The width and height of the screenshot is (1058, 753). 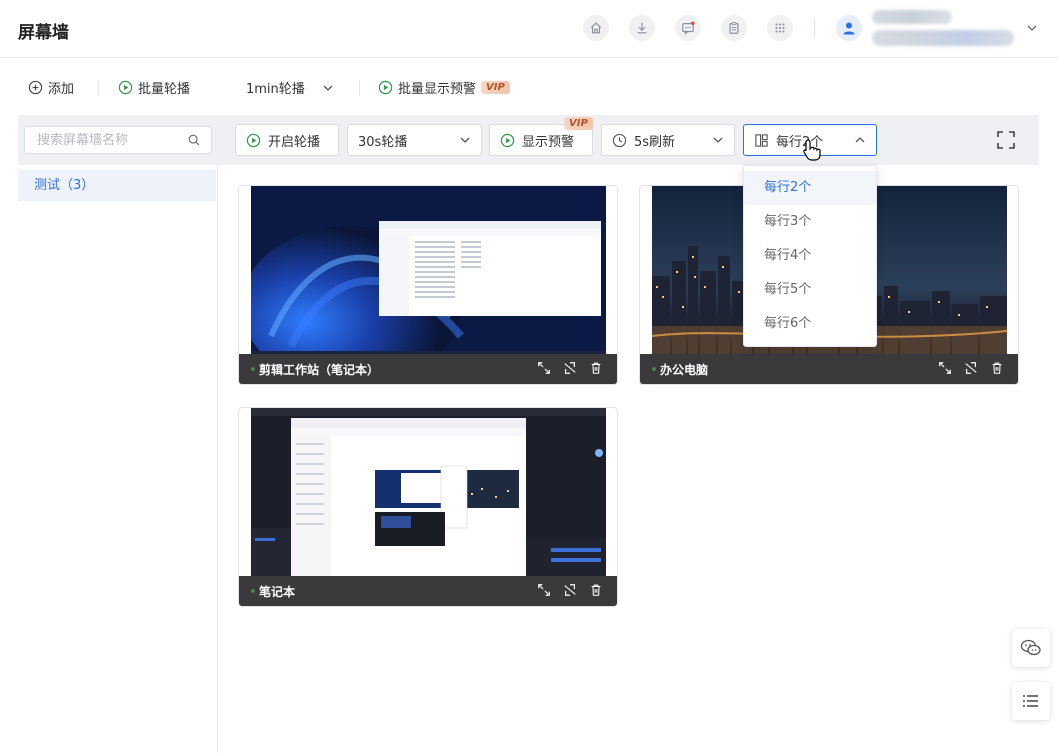 I want to click on add-button: 添加, so click(x=51, y=87).